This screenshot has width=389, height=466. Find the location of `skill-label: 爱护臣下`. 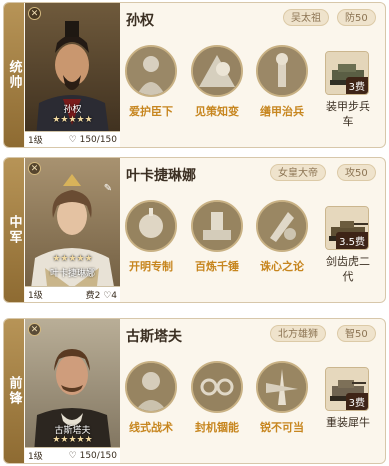

skill-label: 爱护臣下 is located at coordinates (151, 111).